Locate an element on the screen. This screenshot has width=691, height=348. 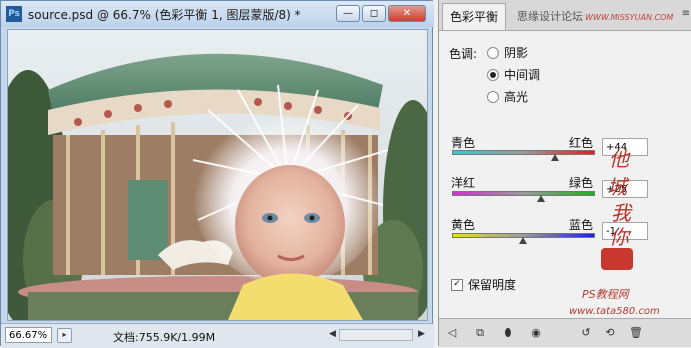
panel-footer: ◁ ⧉ ⬮ ◉ ↺ ⟲ 🗑 is located at coordinates (565, 332).